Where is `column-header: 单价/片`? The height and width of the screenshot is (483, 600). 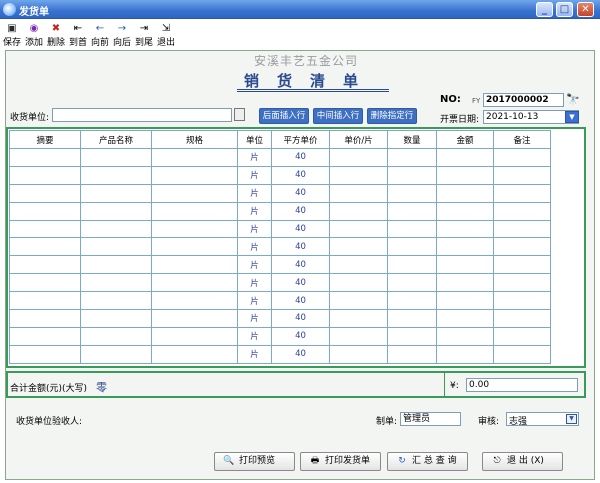
column-header: 单价/片 is located at coordinates (358, 139).